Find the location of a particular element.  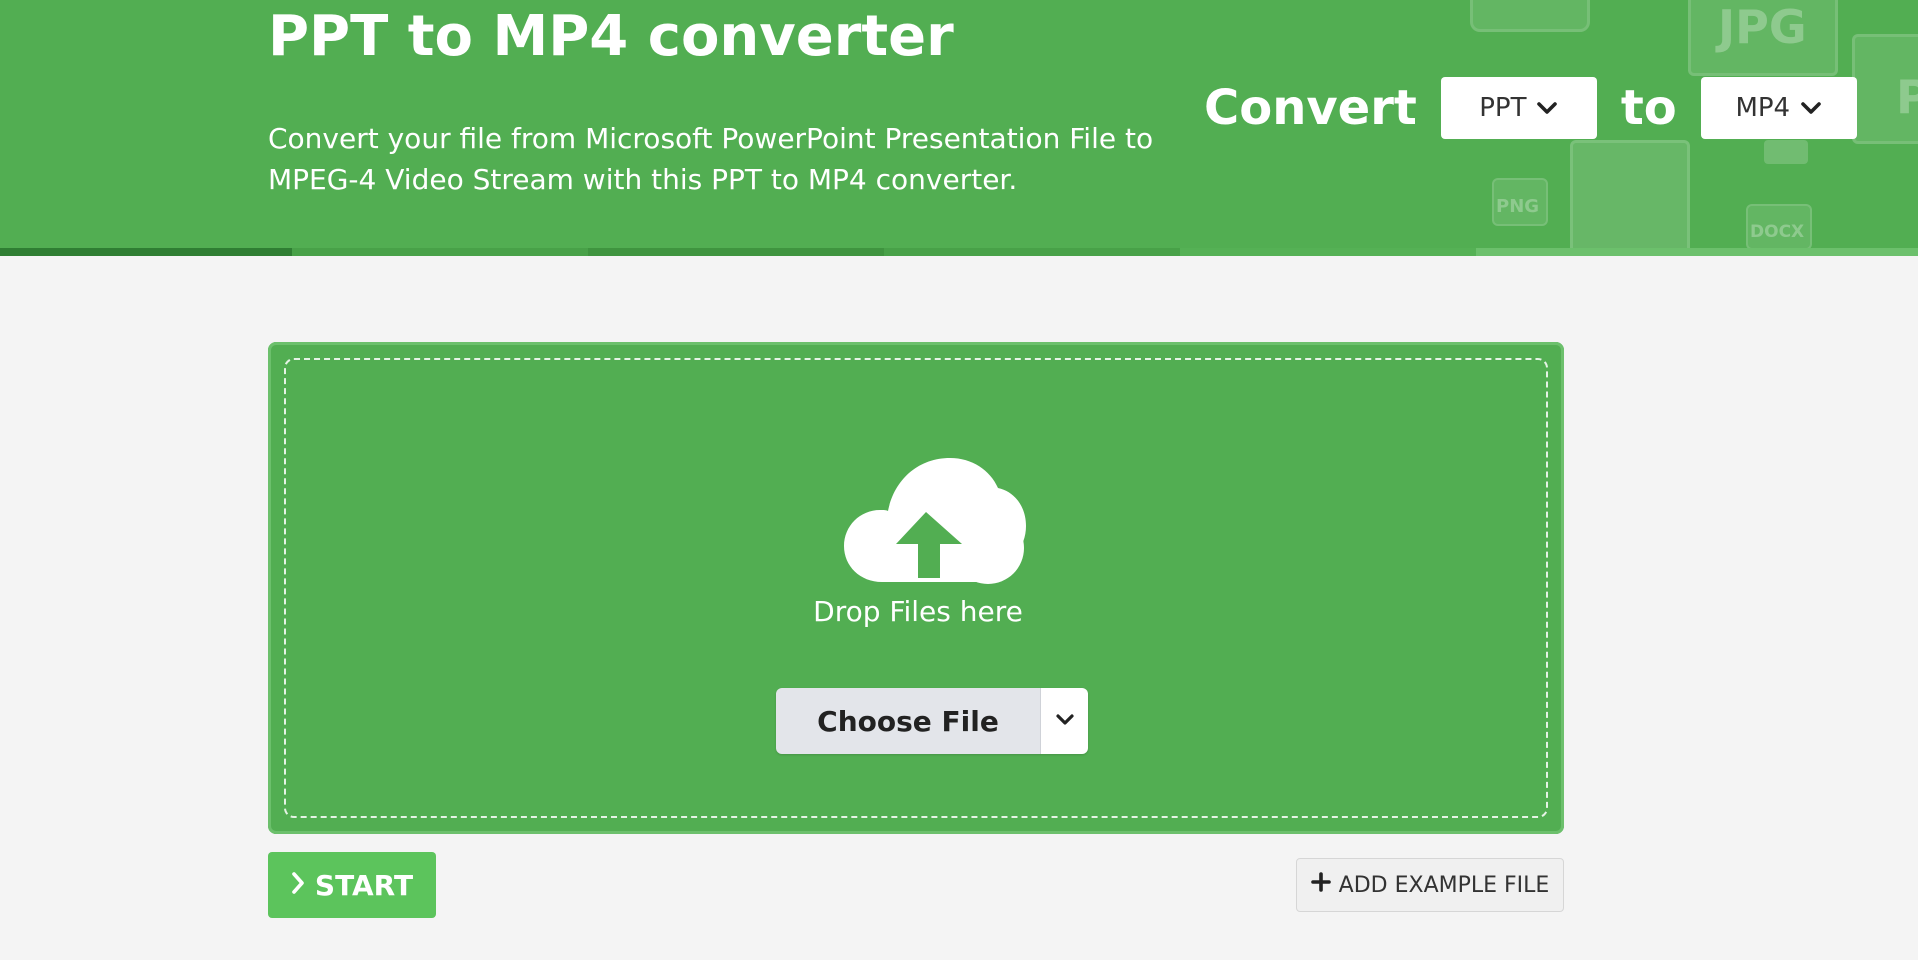

choose-file-group: Choose File is located at coordinates (932, 721).